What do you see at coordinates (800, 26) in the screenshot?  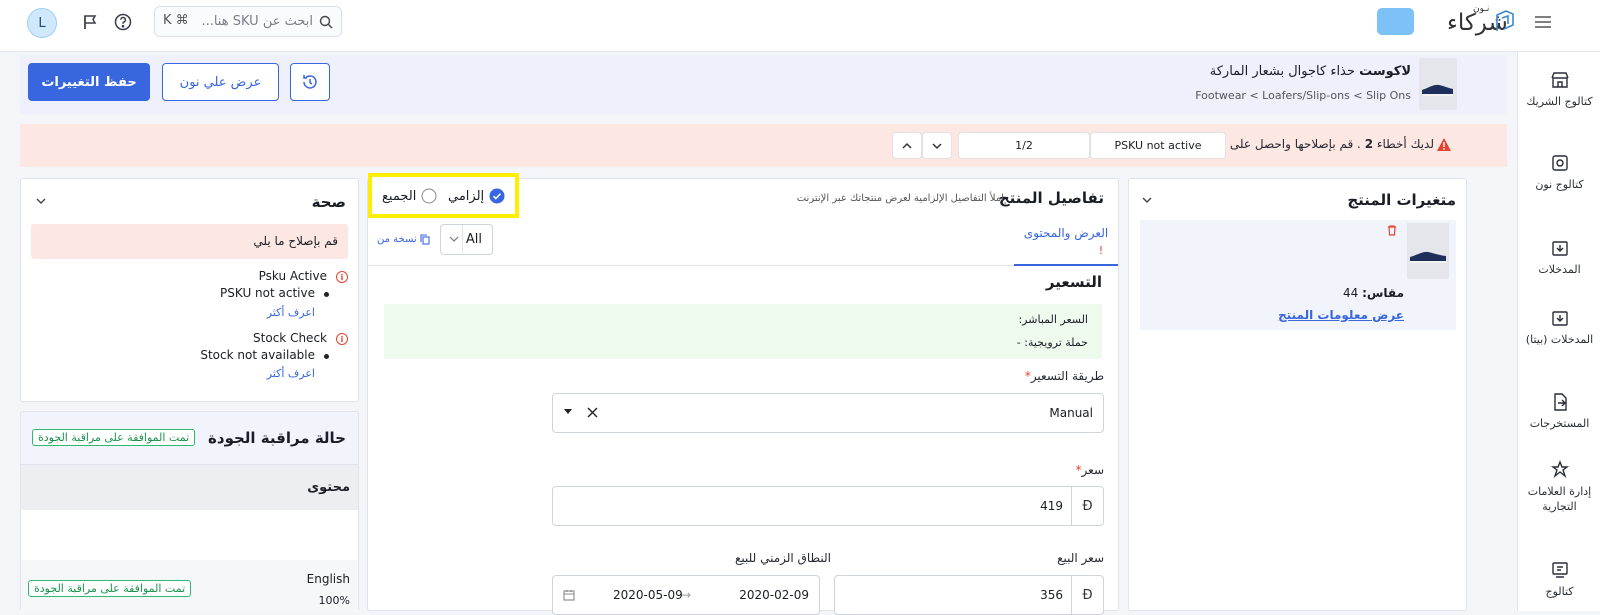 I see `top-bar: L K ⌘ ابحث عن SKU هنا... نـون شركاء` at bounding box center [800, 26].